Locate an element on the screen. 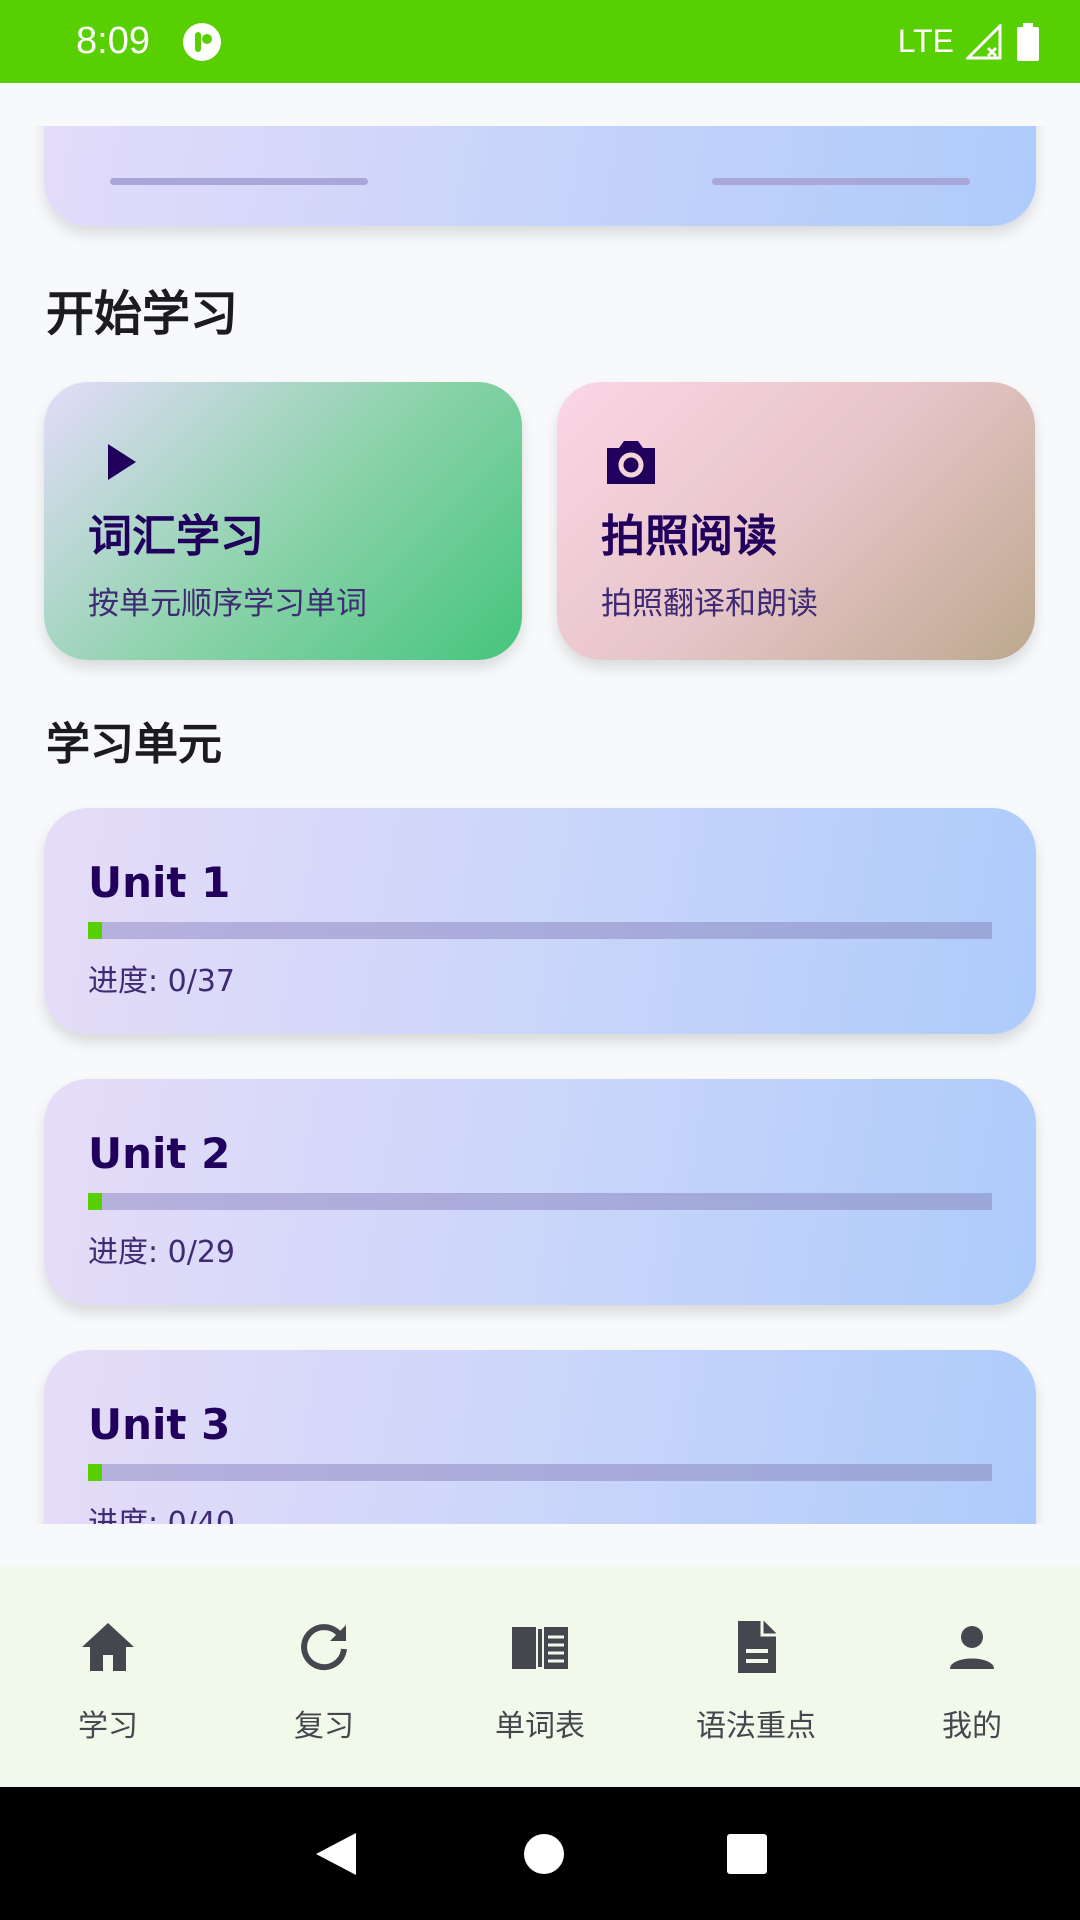  camera-icon is located at coordinates (631, 462).